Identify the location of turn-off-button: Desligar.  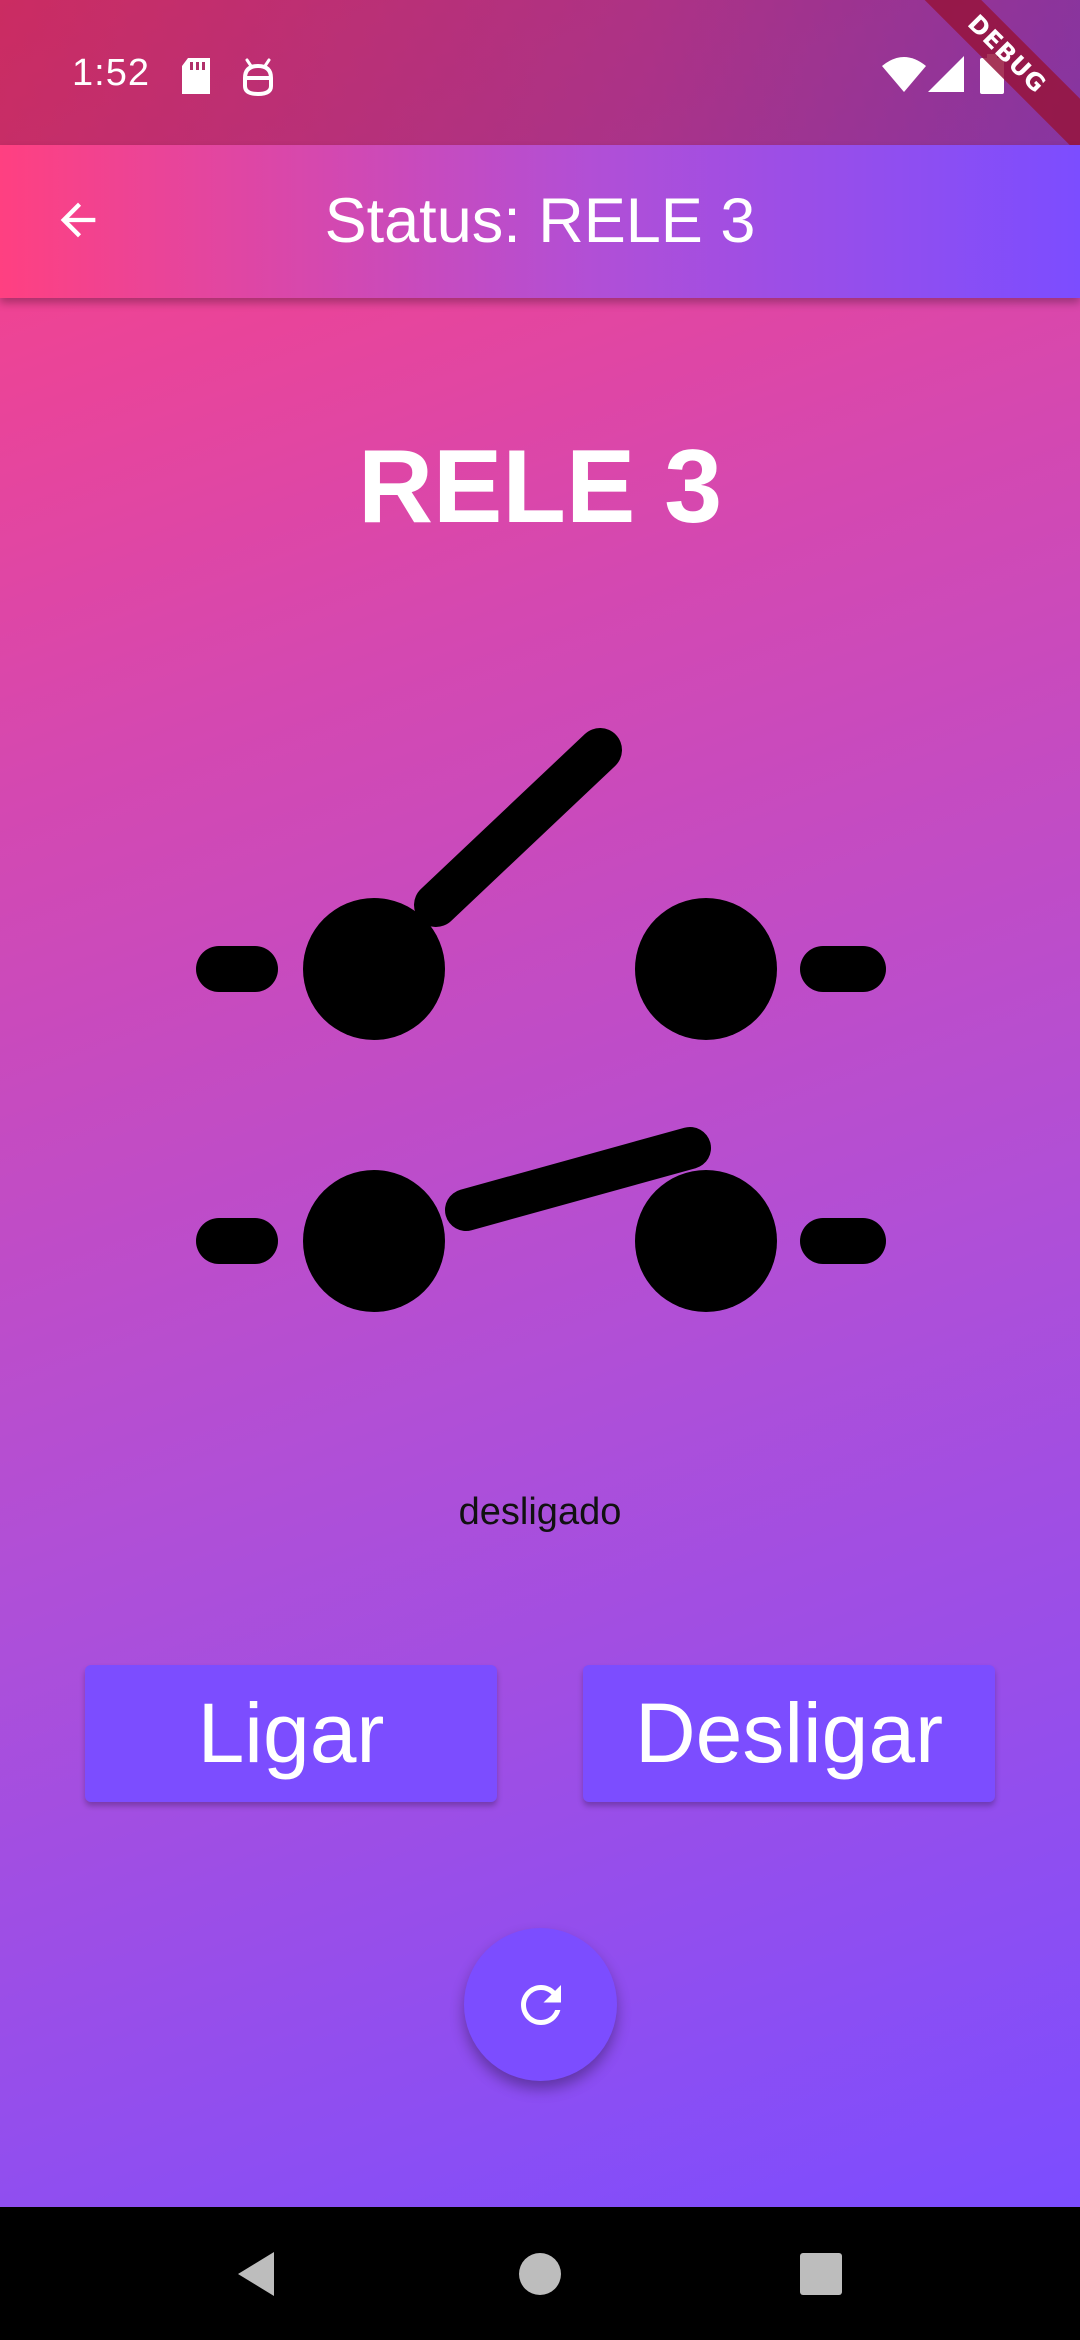
(789, 1733).